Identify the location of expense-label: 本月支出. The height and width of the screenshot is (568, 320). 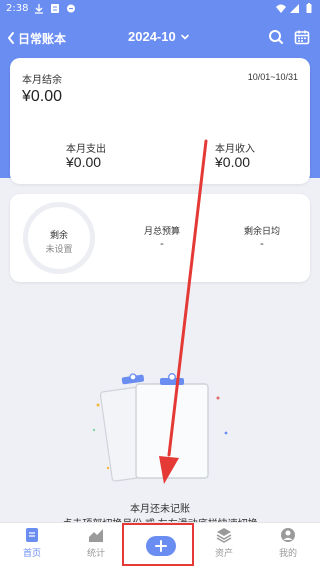
(86, 149).